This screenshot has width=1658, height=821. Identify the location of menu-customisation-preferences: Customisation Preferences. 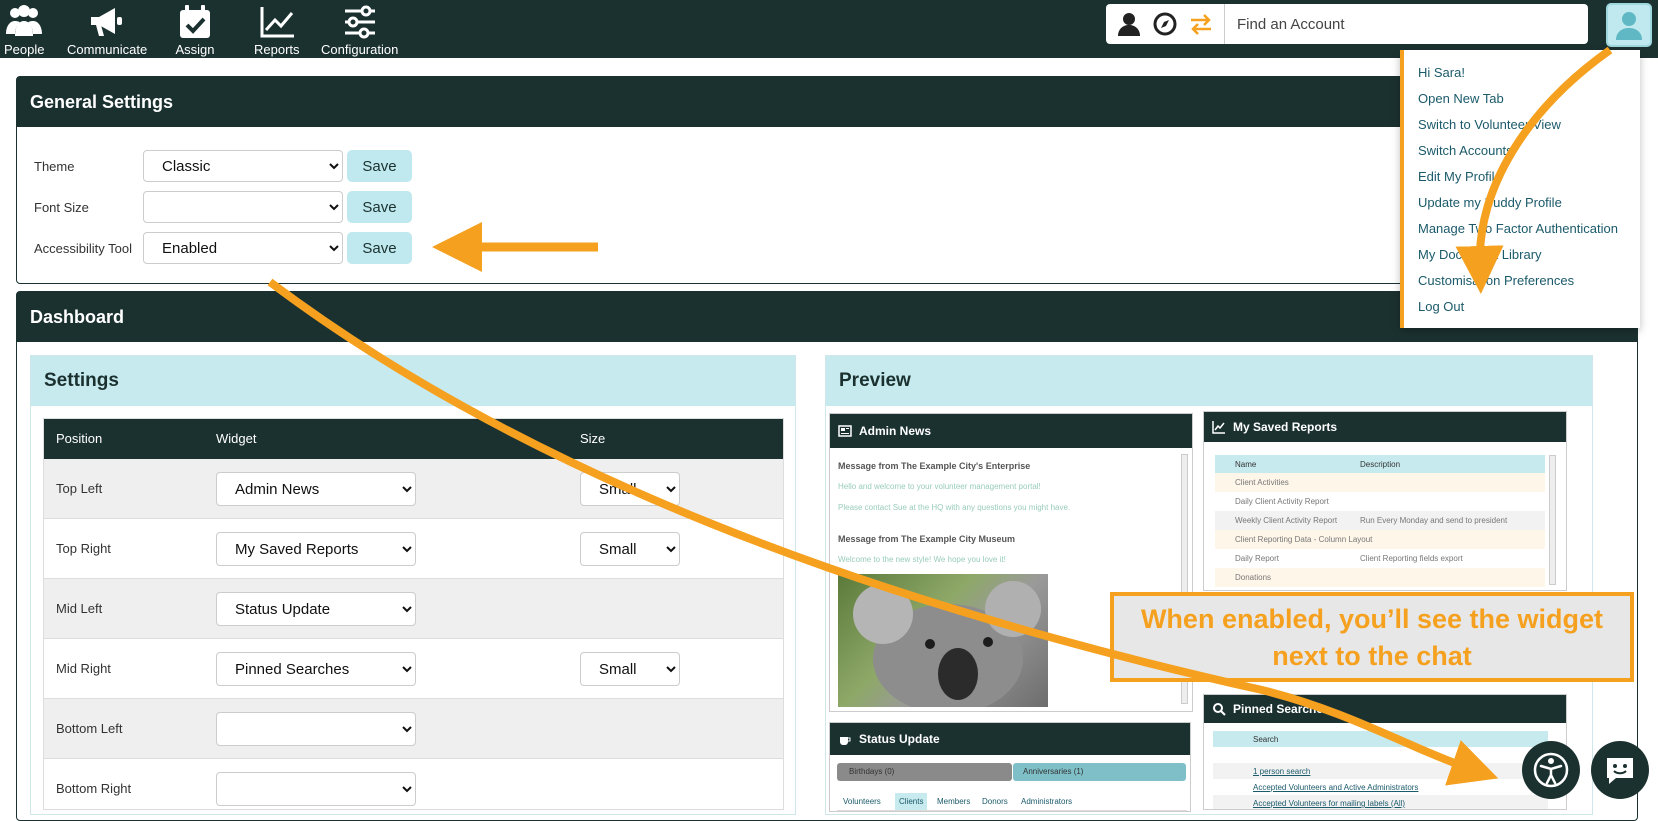
(1496, 280).